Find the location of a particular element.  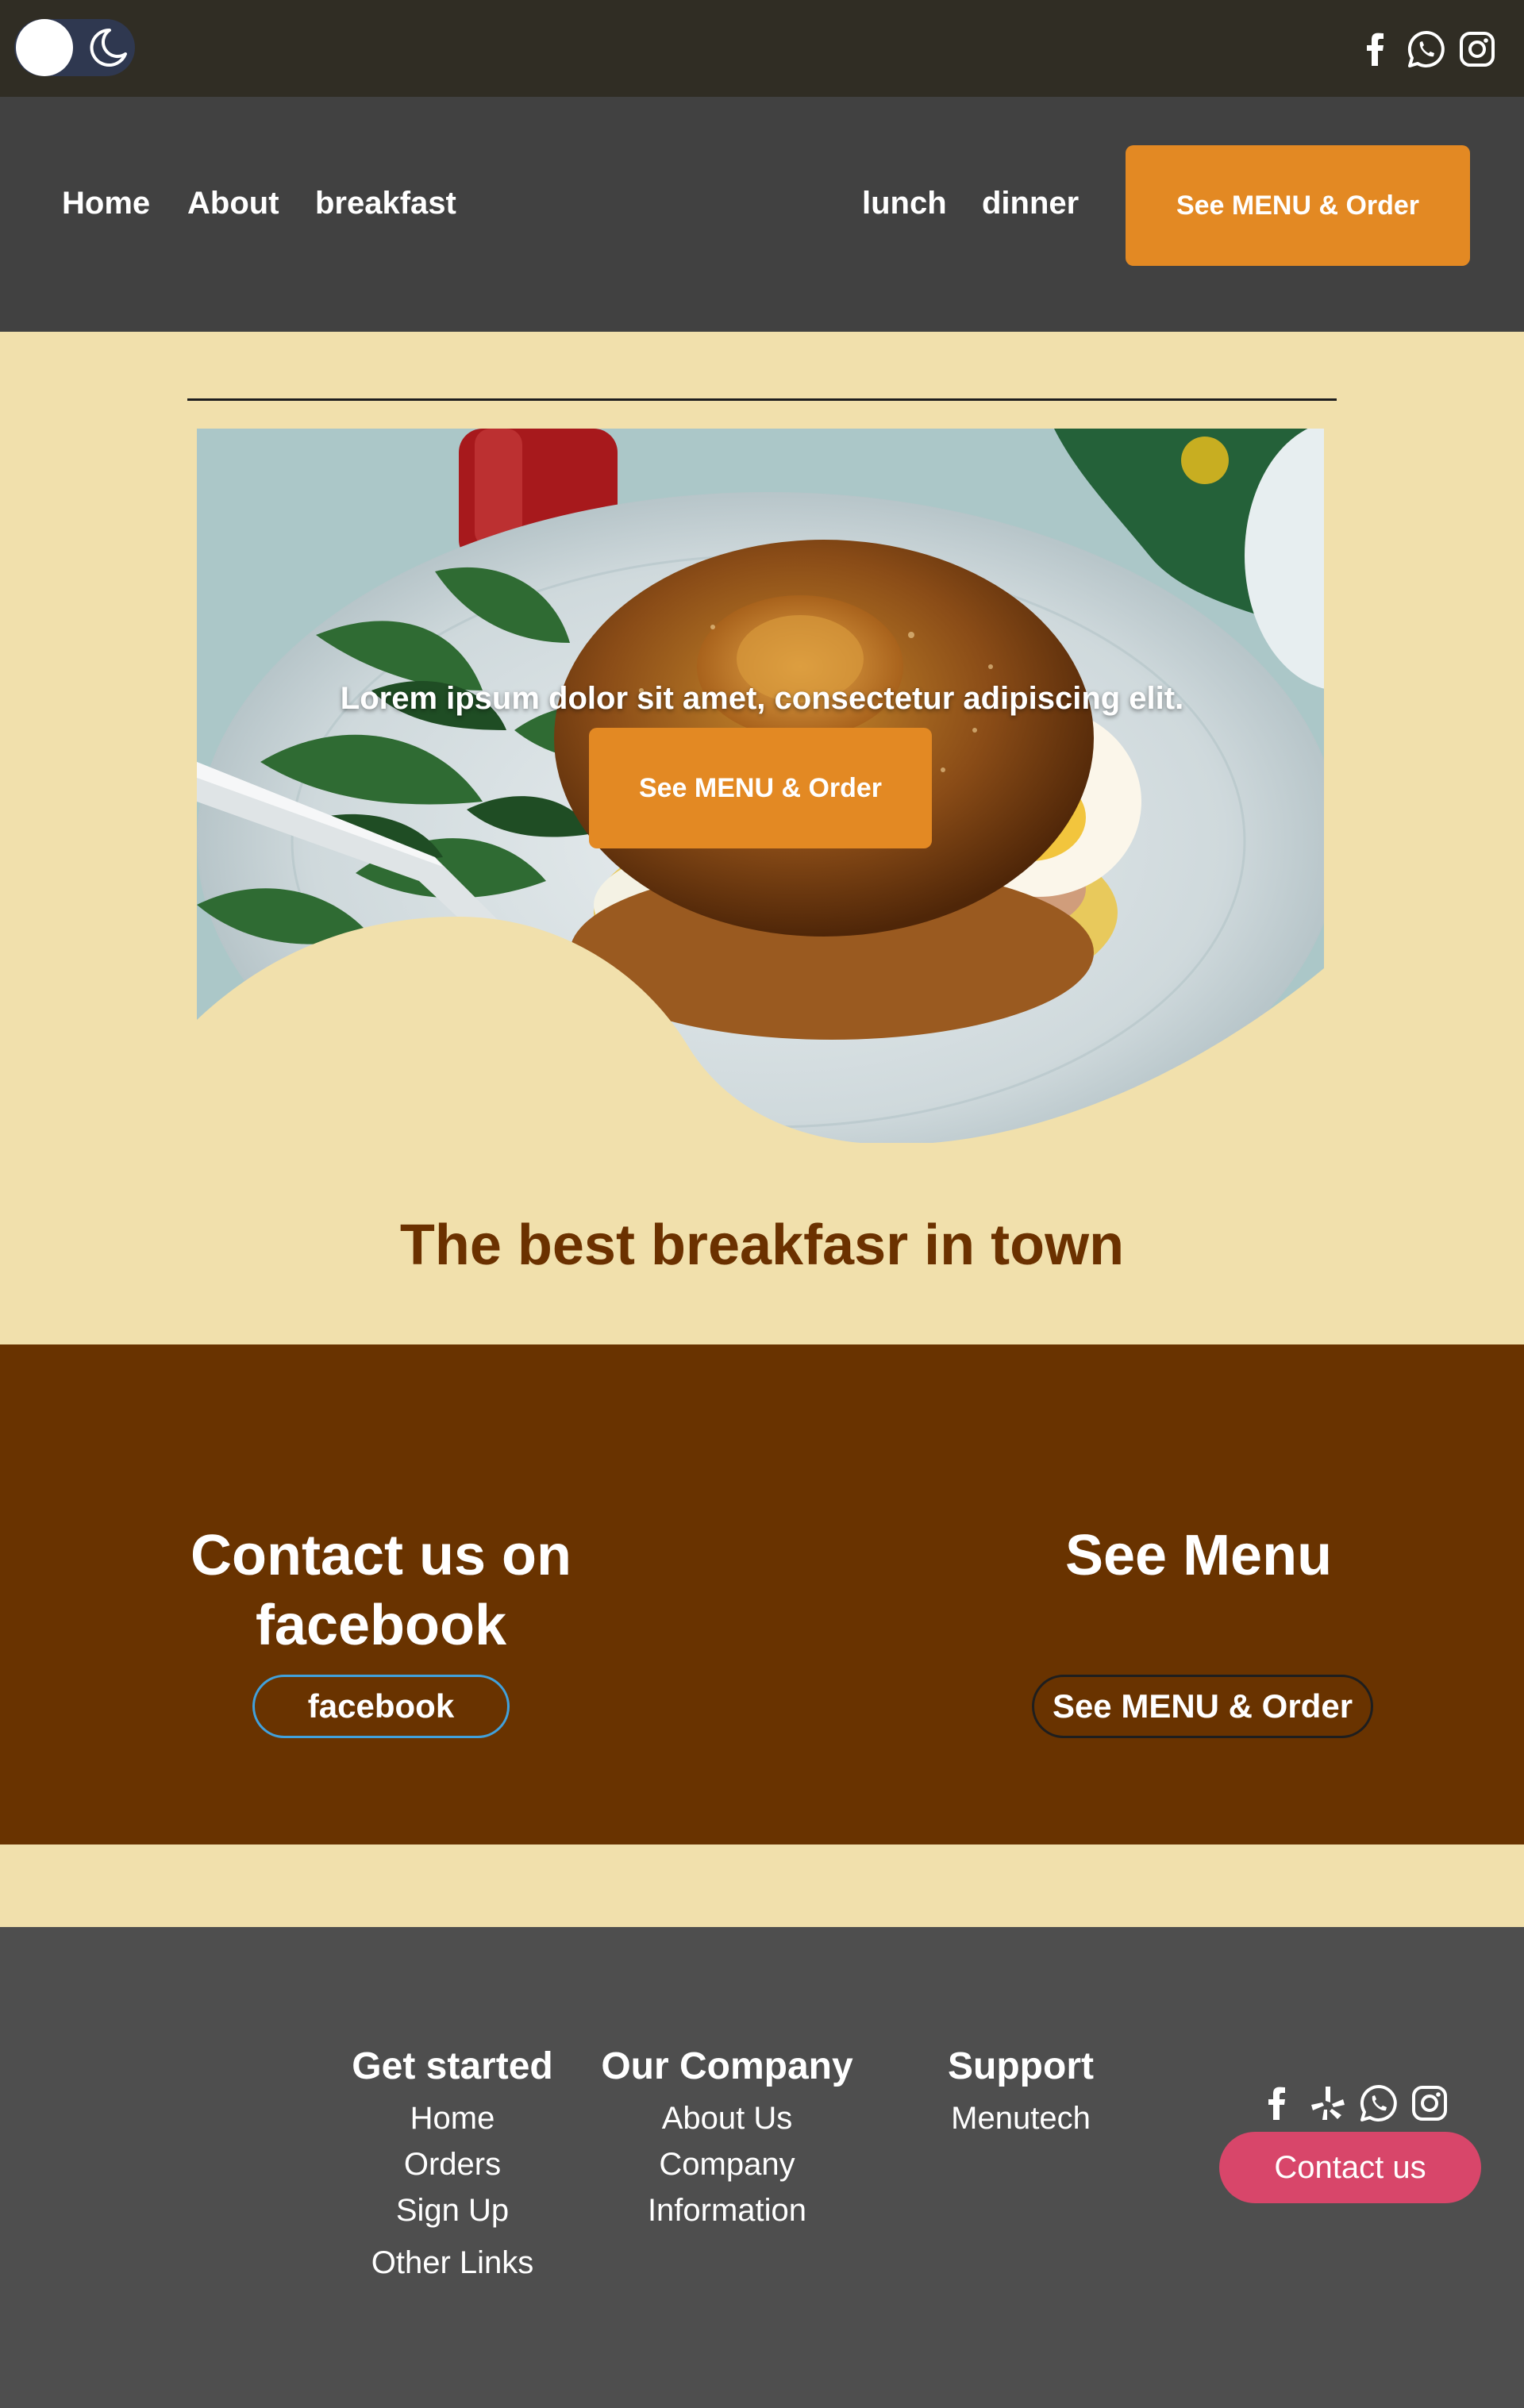

moon-icon is located at coordinates (106, 47).